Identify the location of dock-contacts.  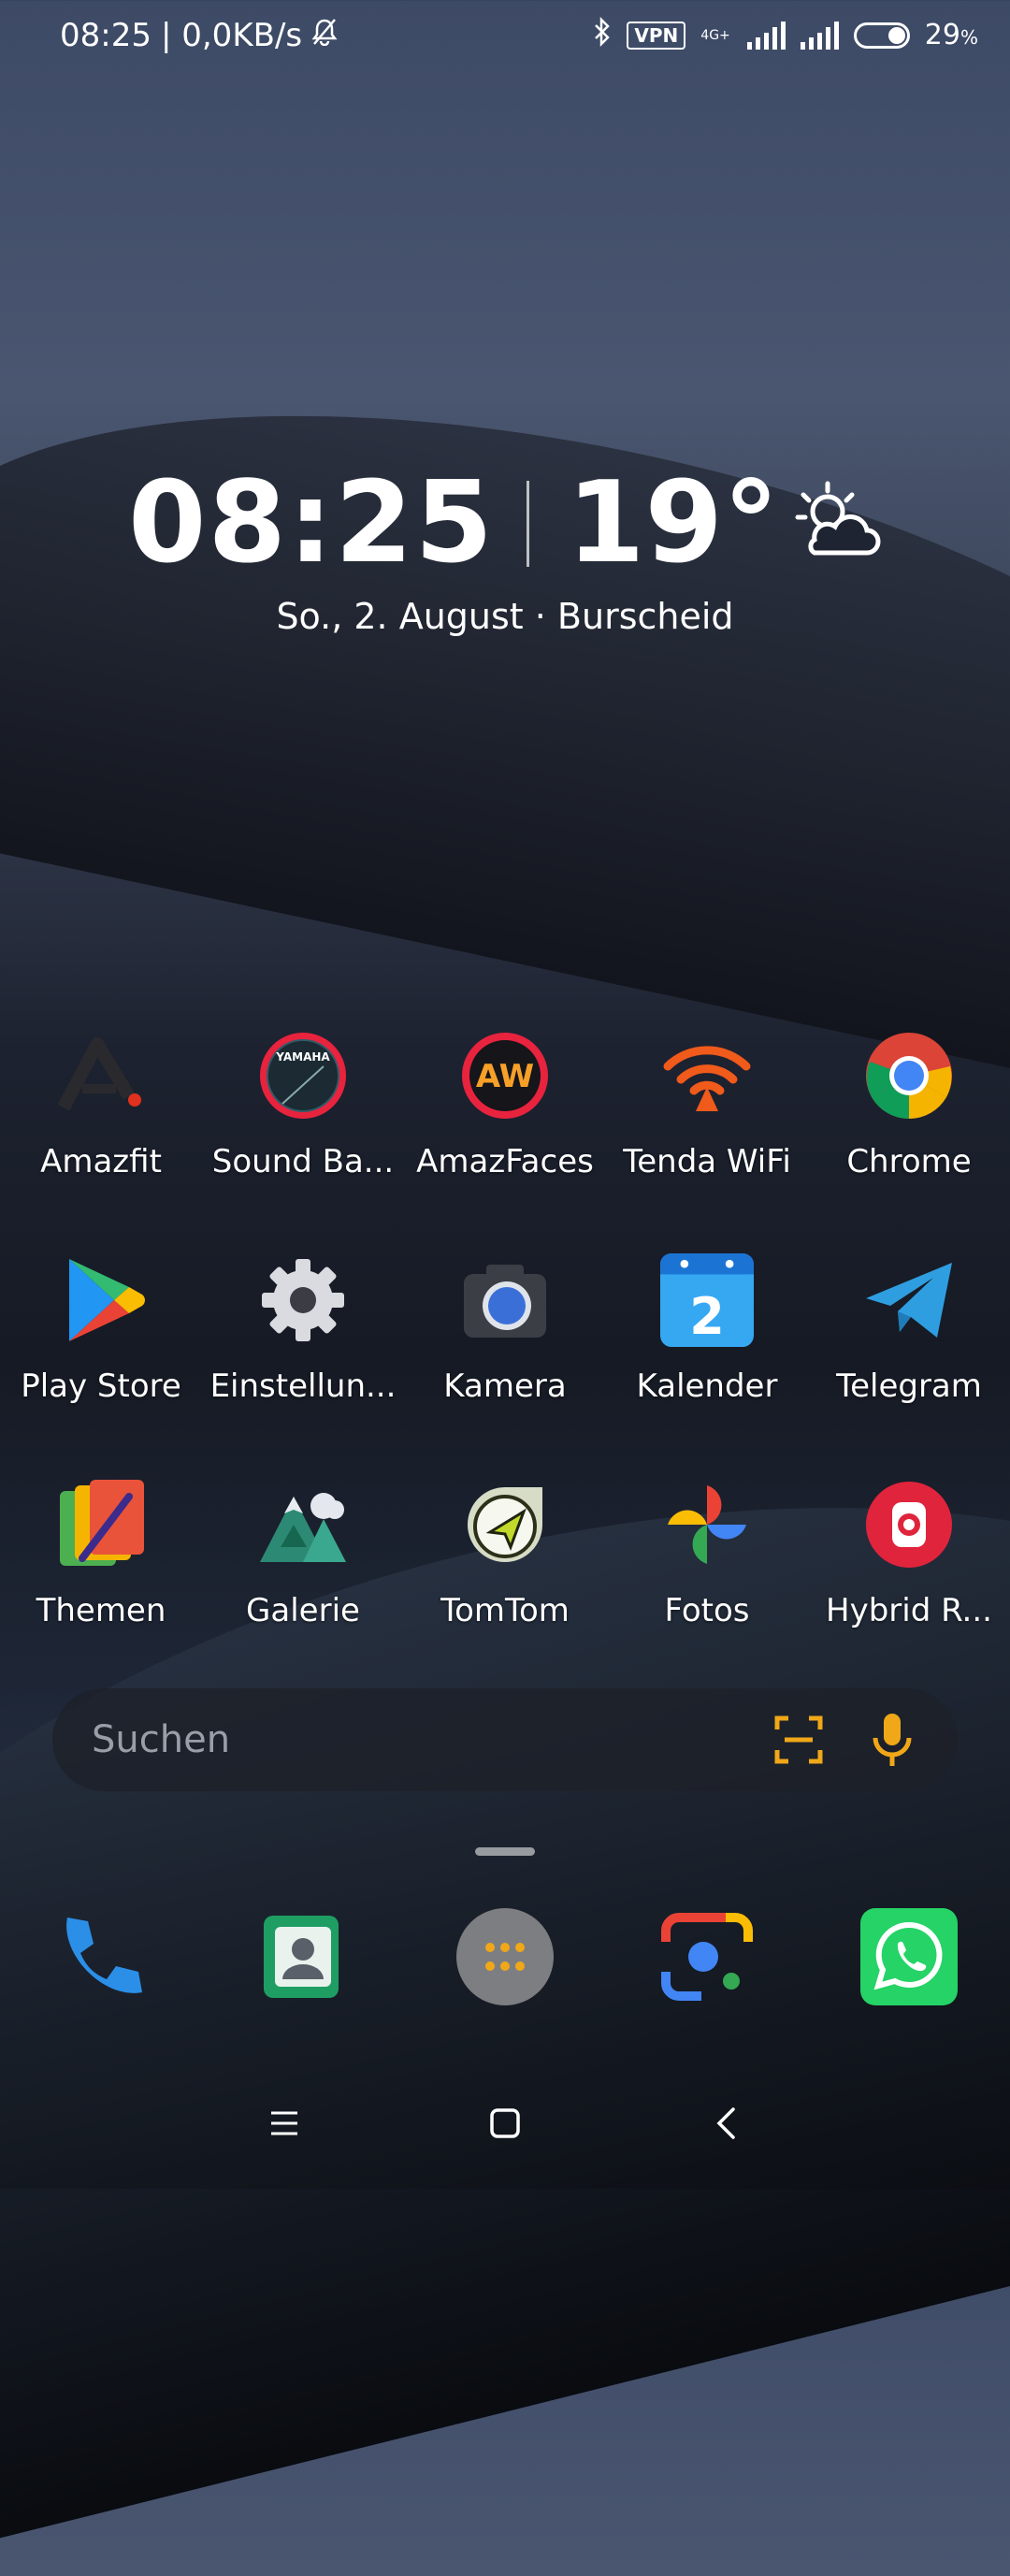
(303, 1956).